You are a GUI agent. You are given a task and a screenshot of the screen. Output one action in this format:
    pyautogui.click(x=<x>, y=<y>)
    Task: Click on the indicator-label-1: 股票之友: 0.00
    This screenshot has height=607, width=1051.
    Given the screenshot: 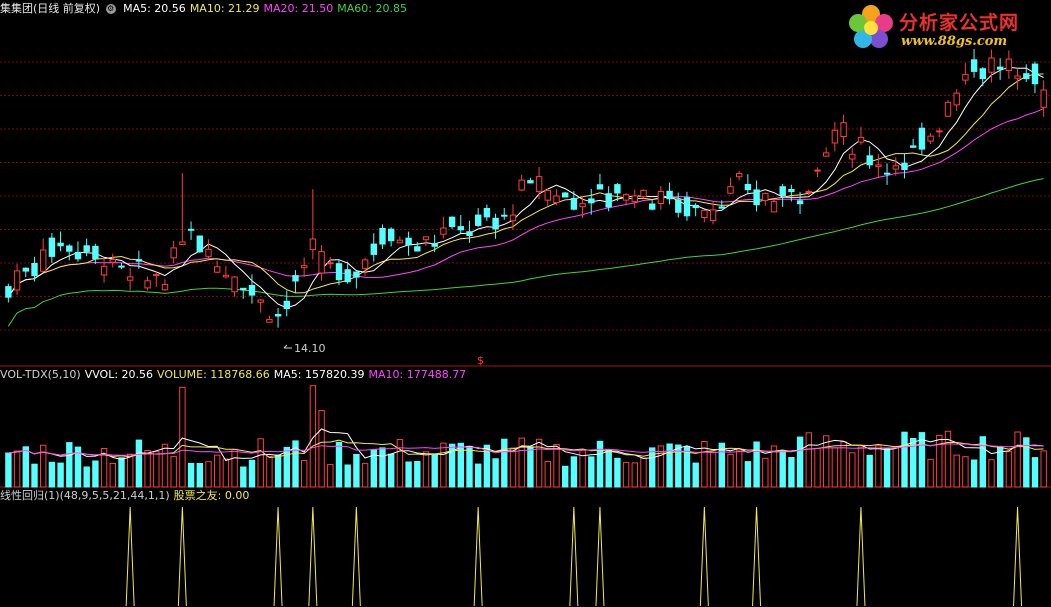 What is the action you would take?
    pyautogui.click(x=211, y=495)
    